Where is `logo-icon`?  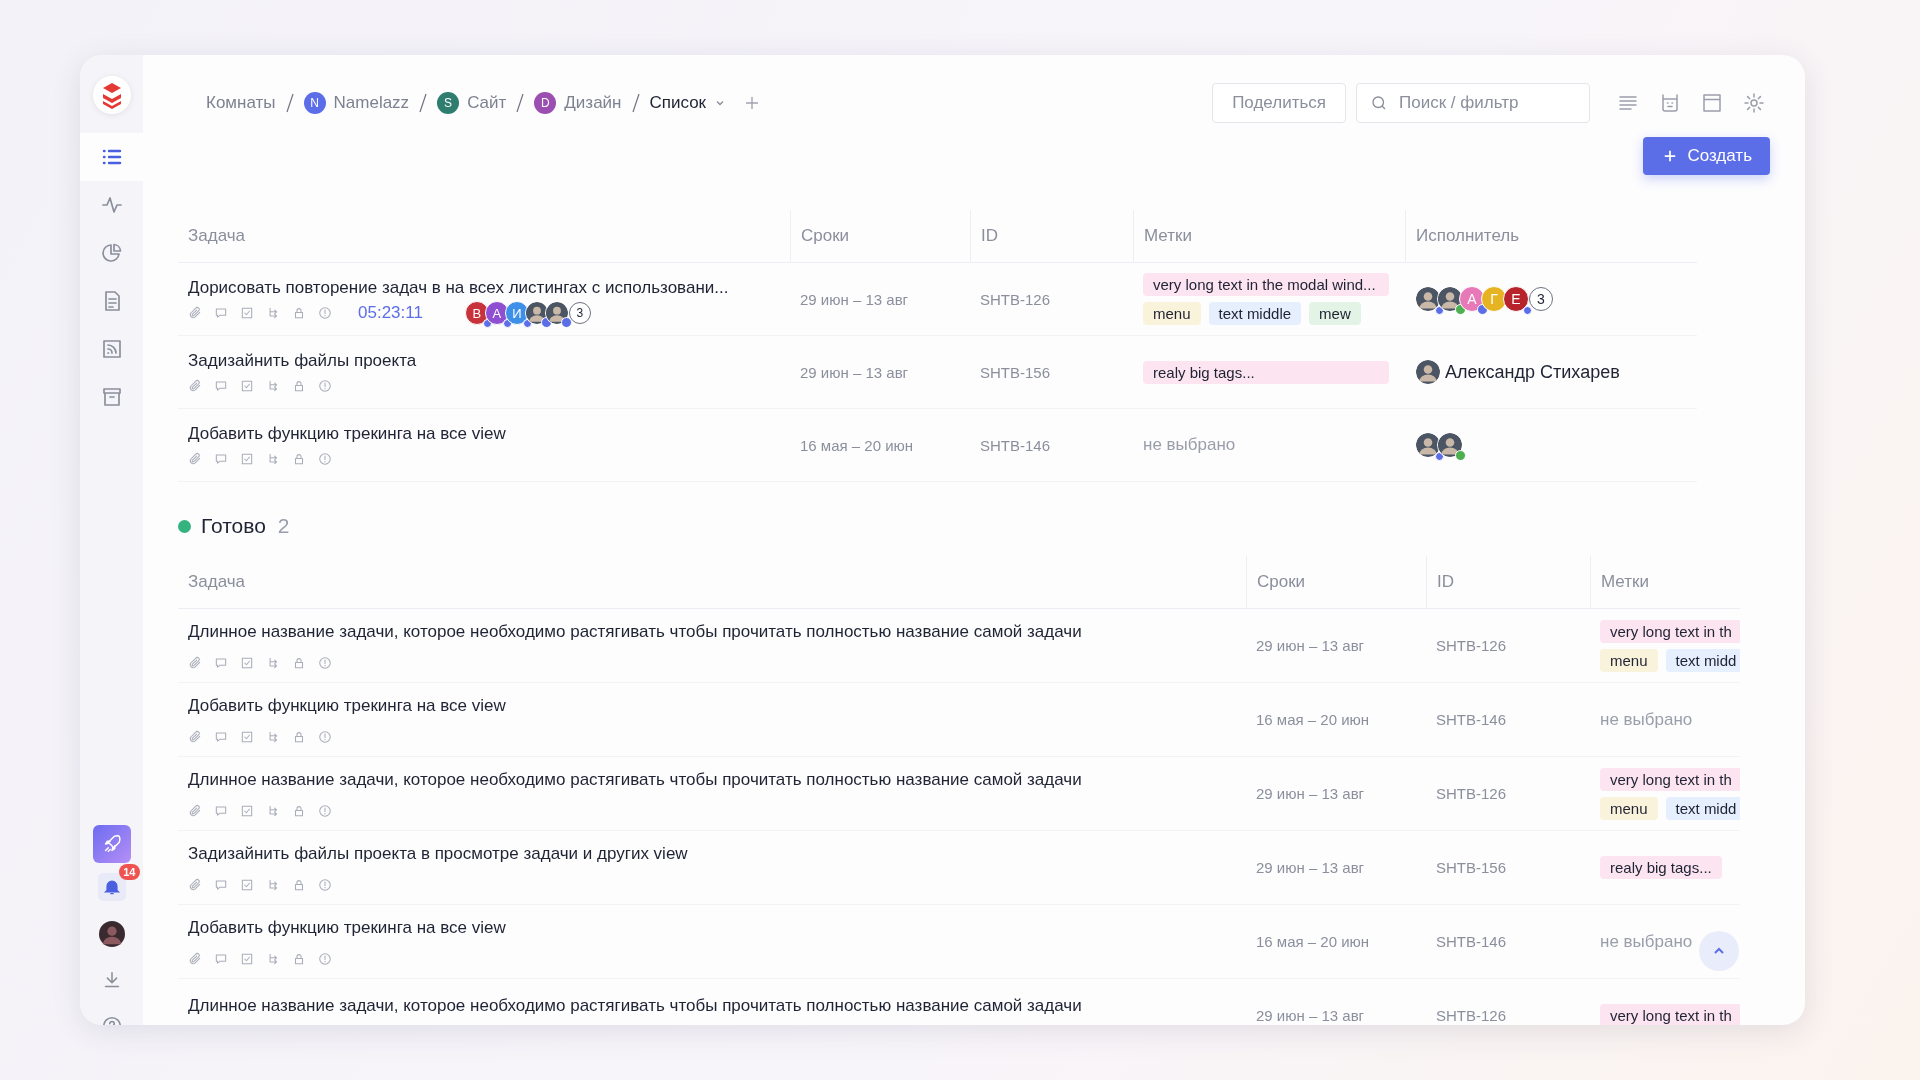
logo-icon is located at coordinates (111, 95).